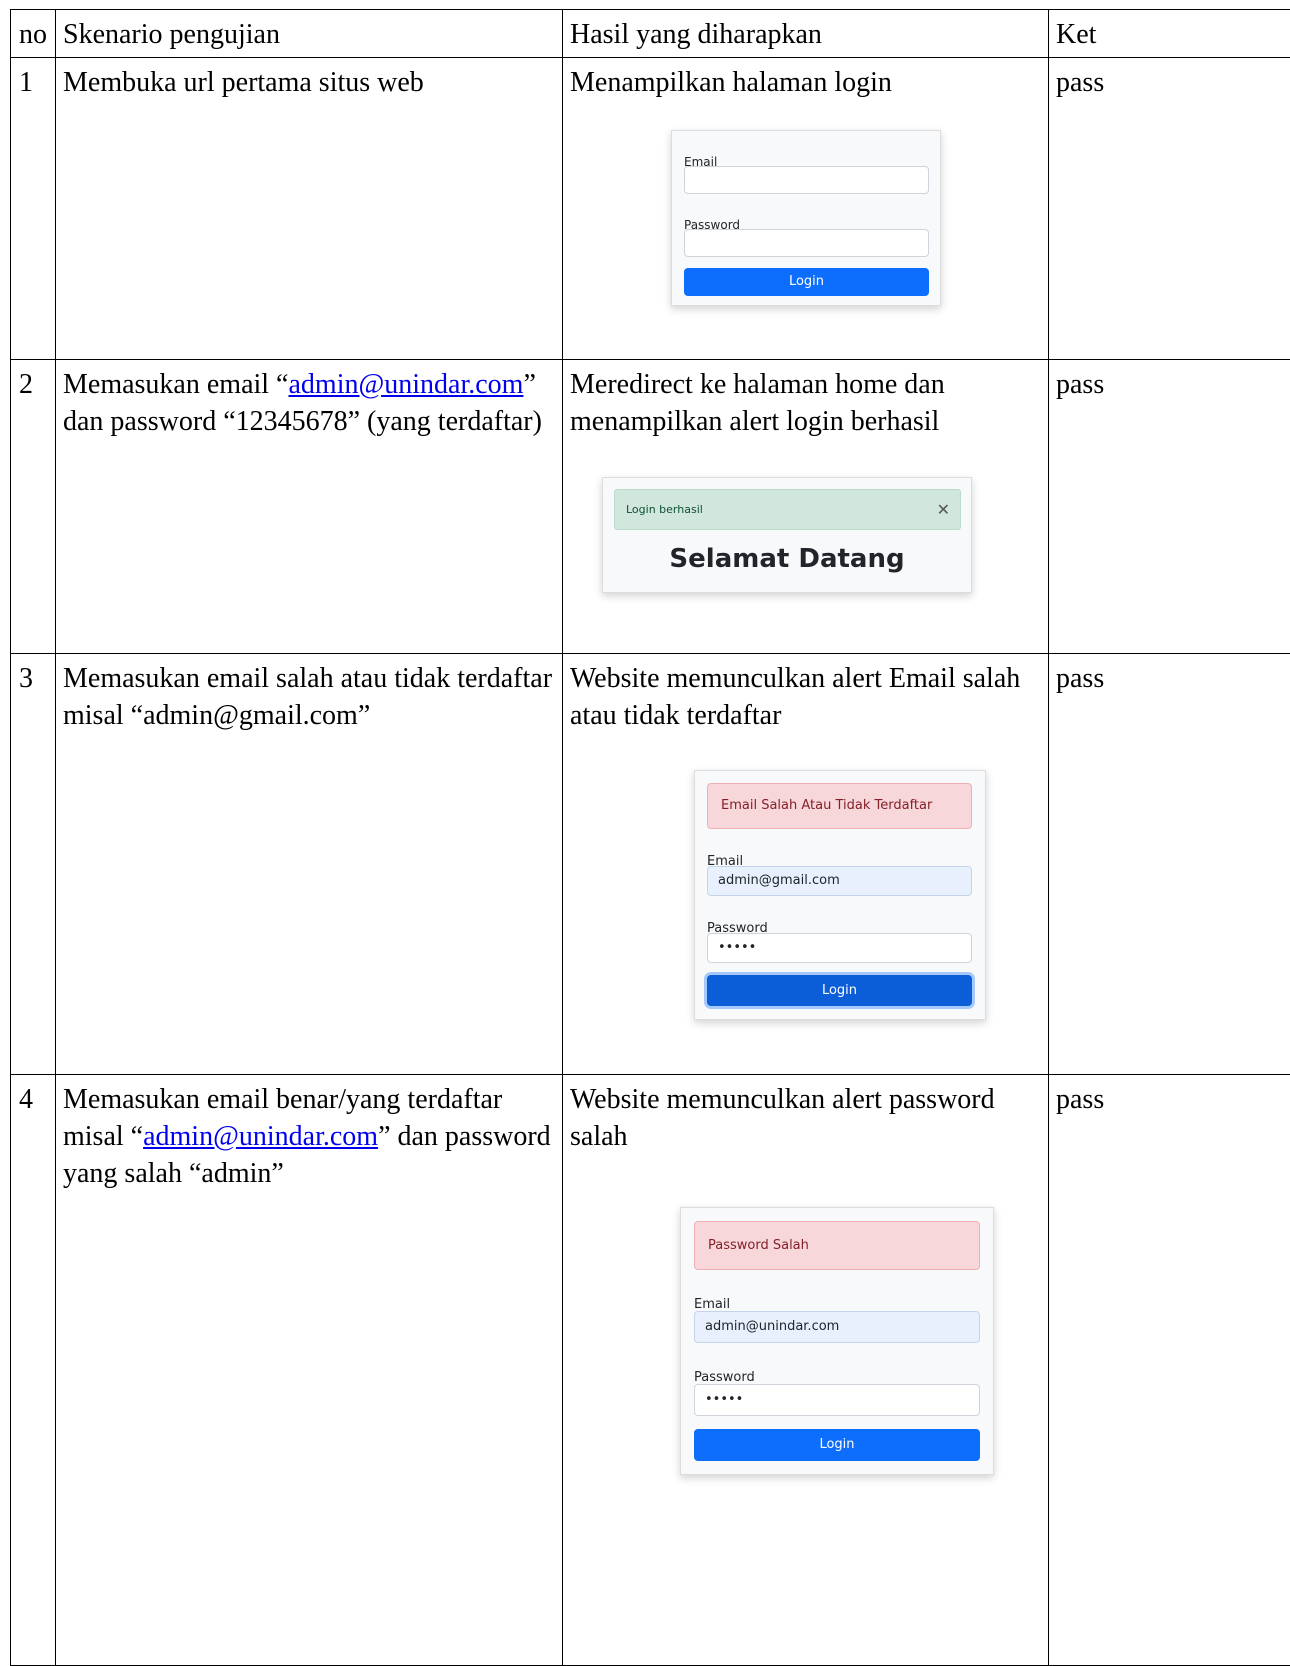  Describe the element at coordinates (33, 1370) in the screenshot. I see `row-number: 4` at that location.